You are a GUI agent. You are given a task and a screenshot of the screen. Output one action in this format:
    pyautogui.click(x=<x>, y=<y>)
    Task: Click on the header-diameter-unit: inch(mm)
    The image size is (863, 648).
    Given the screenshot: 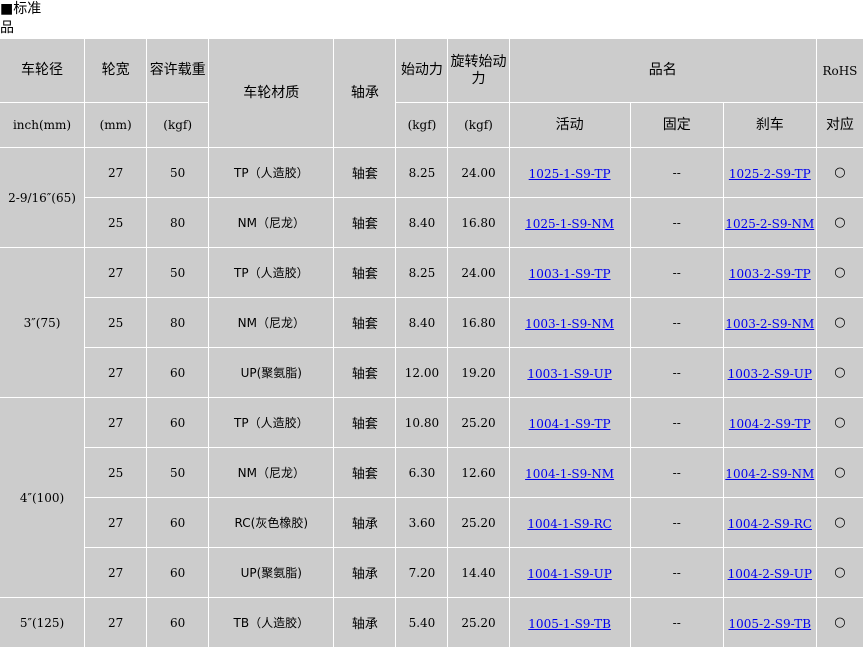 What is the action you would take?
    pyautogui.click(x=42, y=125)
    